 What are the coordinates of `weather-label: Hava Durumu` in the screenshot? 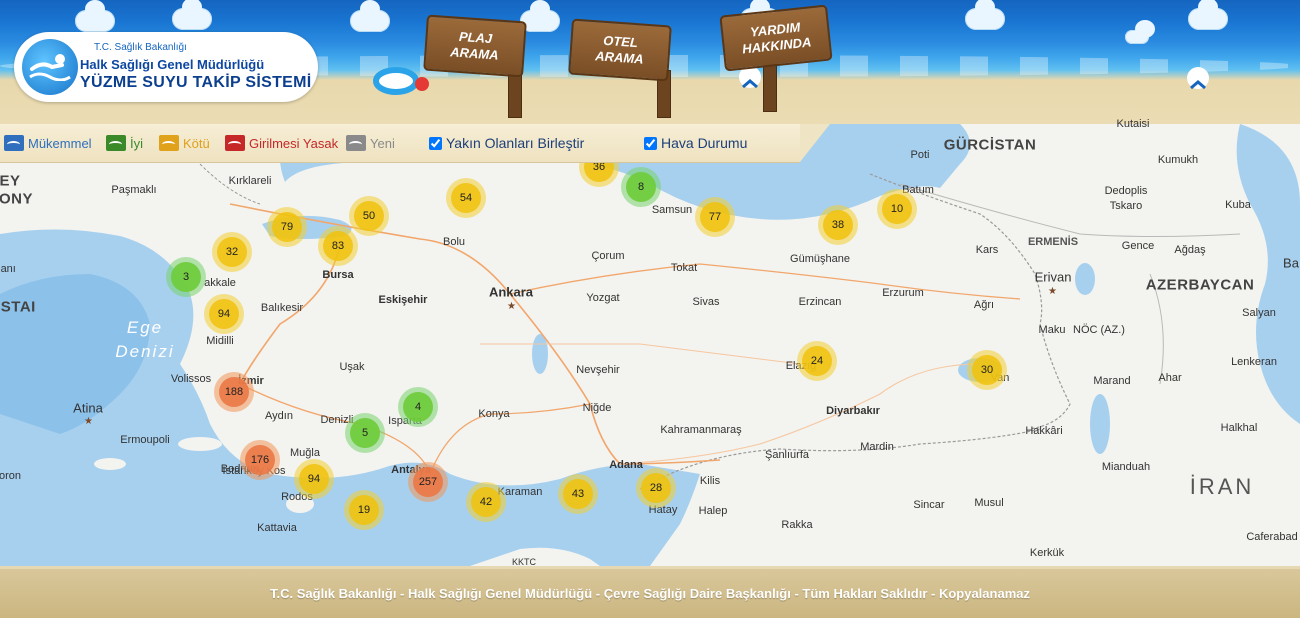 It's located at (704, 143).